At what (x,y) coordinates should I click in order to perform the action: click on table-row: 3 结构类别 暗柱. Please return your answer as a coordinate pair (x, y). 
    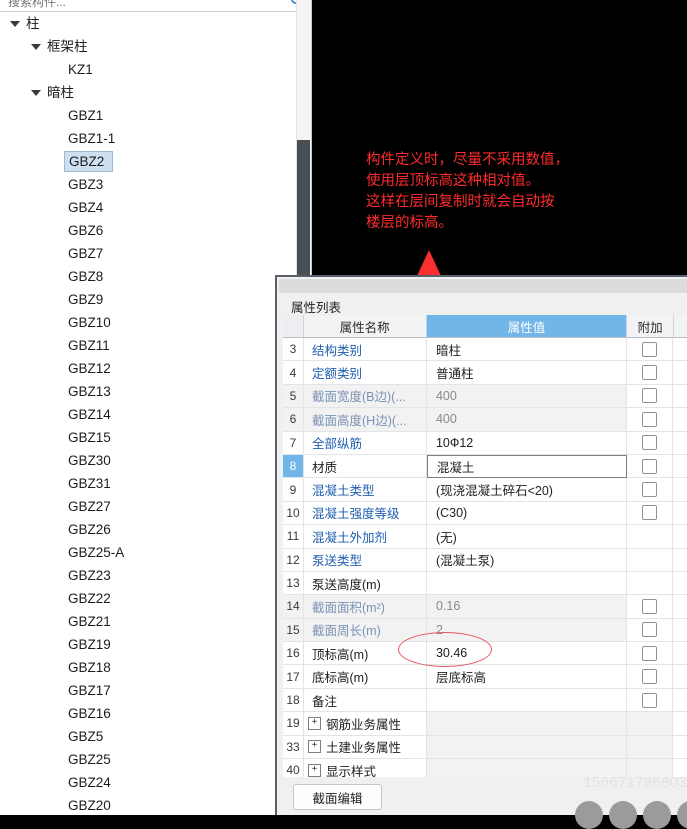
    Looking at the image, I should click on (485, 350).